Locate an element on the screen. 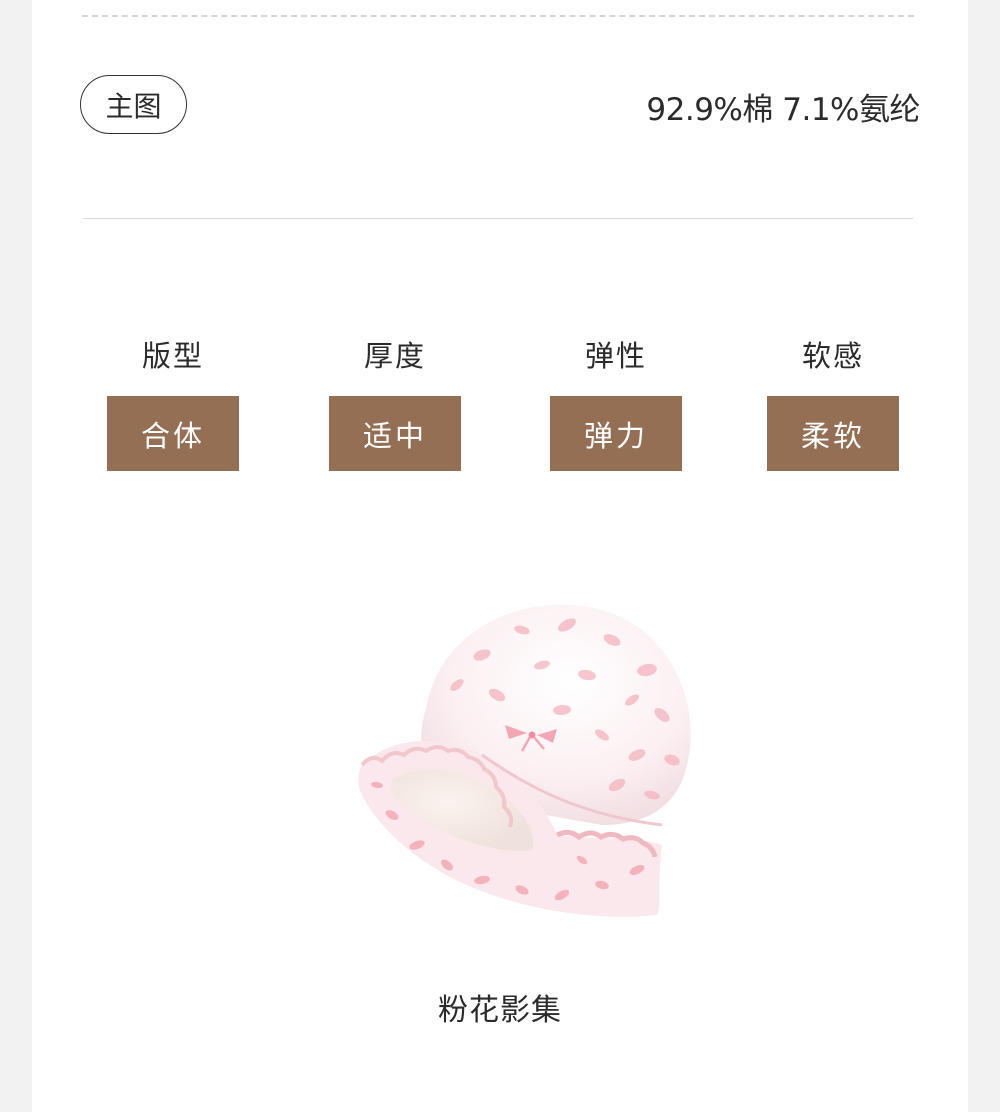  dashed-separator is located at coordinates (498, 16).